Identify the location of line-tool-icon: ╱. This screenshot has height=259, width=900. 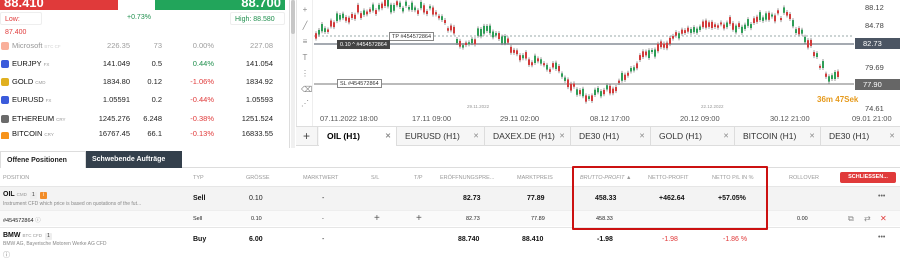
(305, 26).